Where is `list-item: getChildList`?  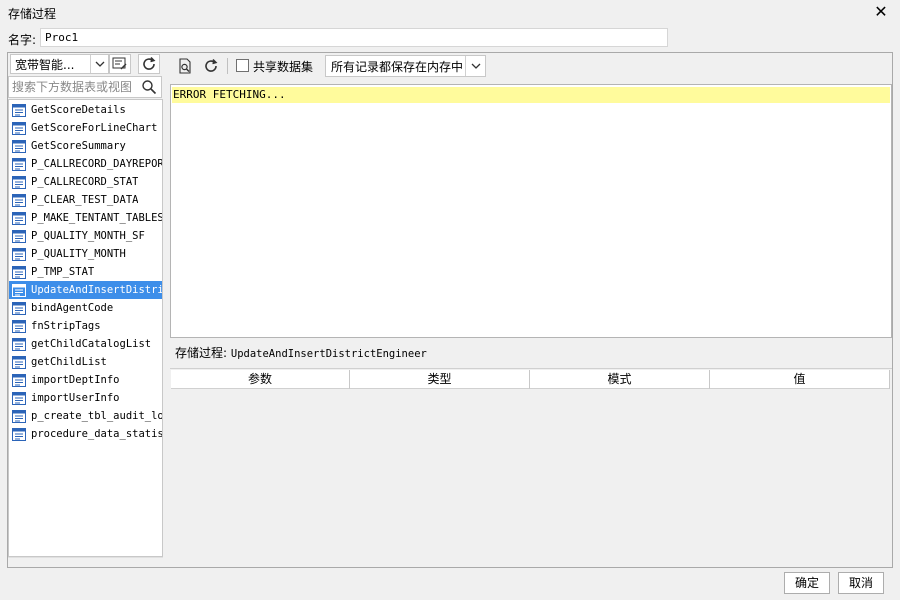
list-item: getChildList is located at coordinates (85, 362).